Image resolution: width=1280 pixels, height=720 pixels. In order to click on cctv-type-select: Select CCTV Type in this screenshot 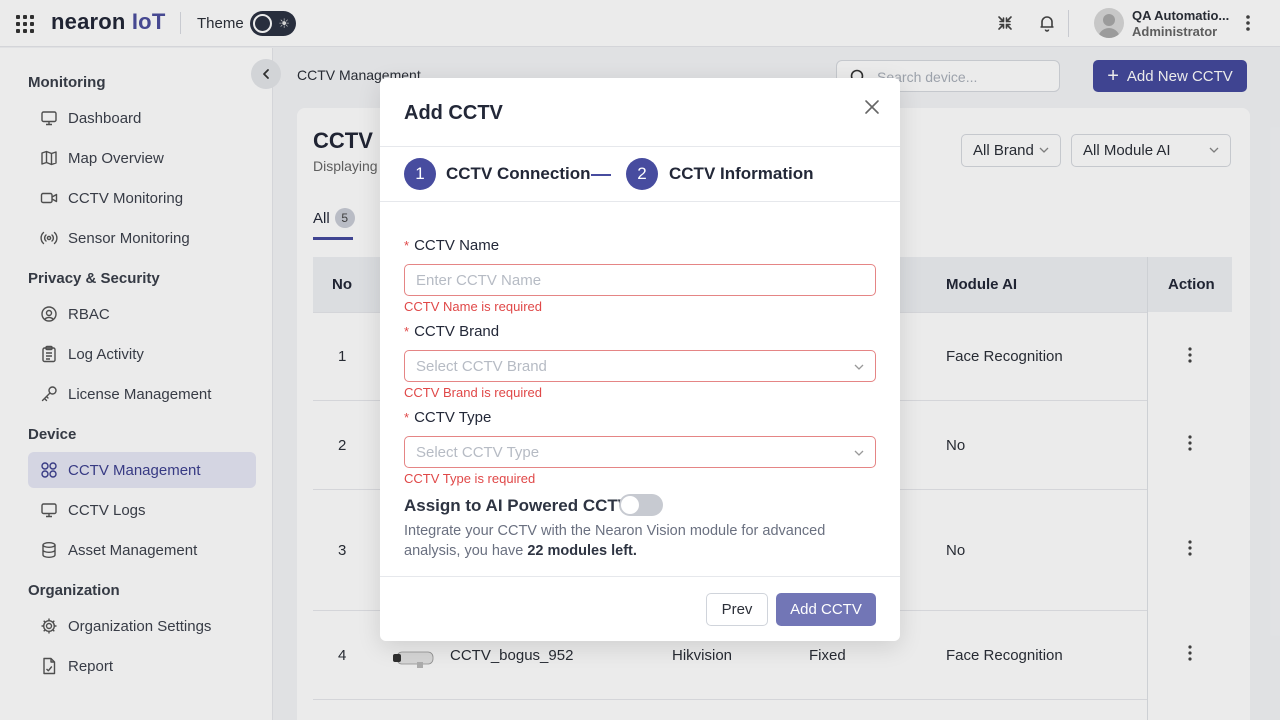, I will do `click(640, 452)`.